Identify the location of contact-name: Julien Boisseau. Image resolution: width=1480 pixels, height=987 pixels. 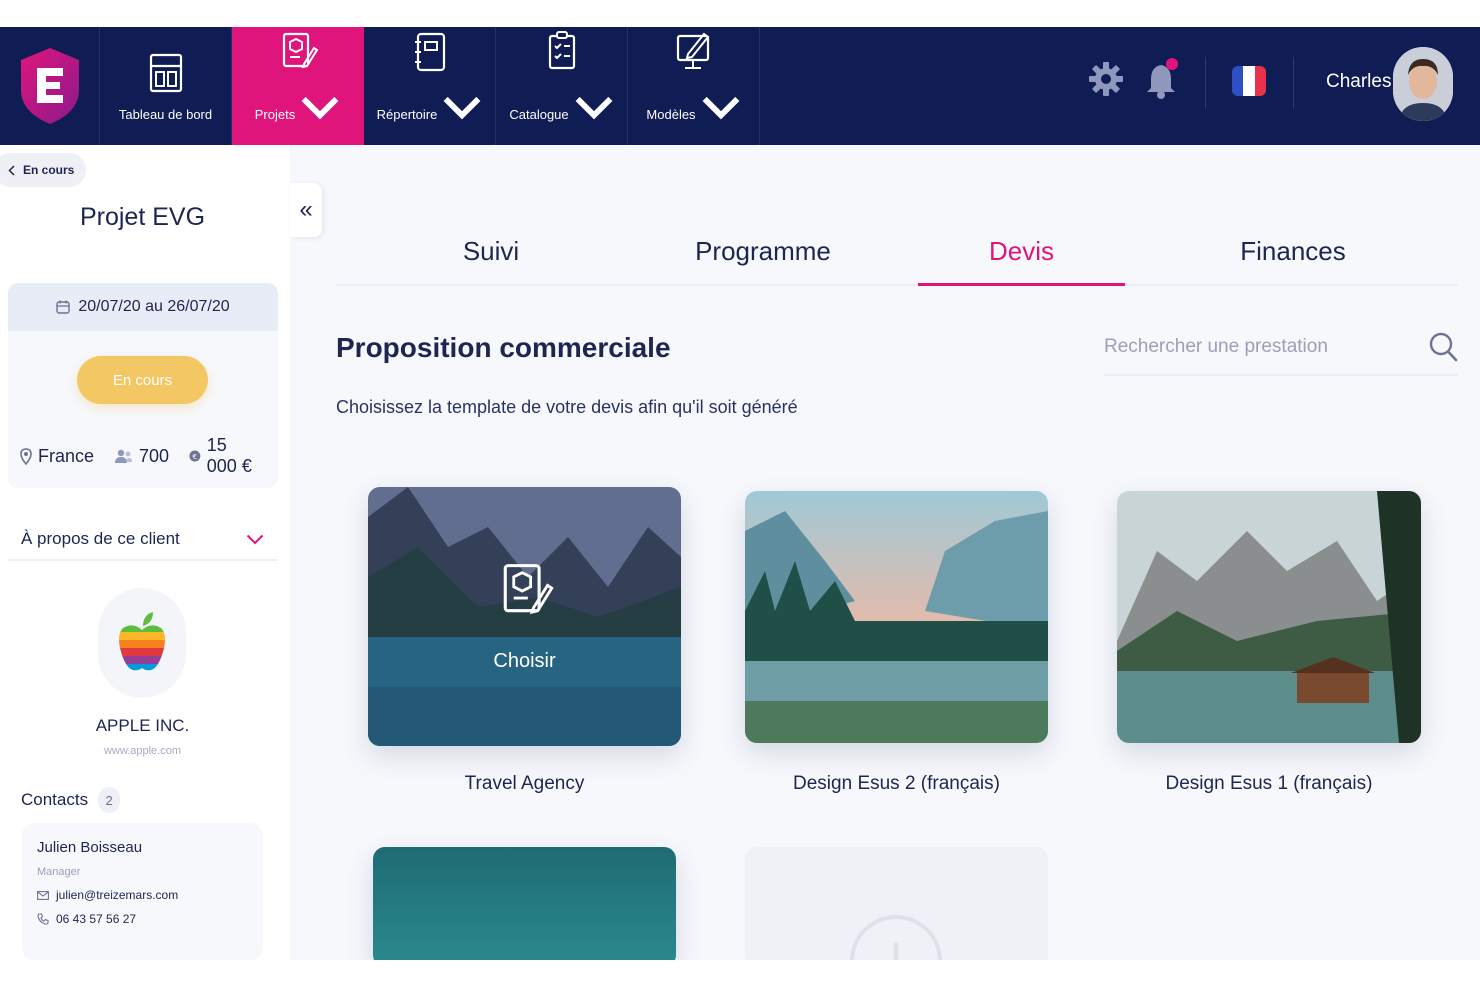
(90, 847).